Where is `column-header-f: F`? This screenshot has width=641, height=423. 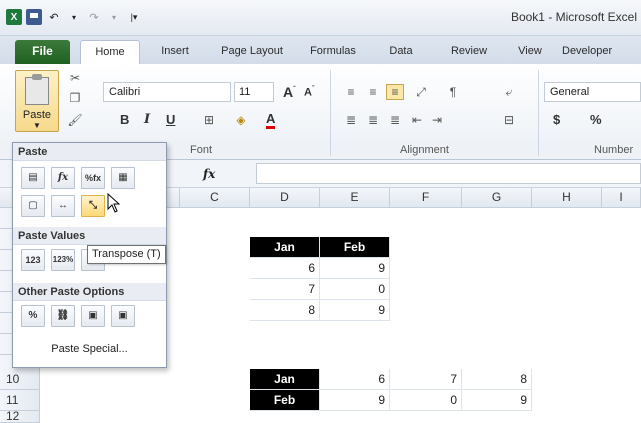
column-header-f: F is located at coordinates (426, 198).